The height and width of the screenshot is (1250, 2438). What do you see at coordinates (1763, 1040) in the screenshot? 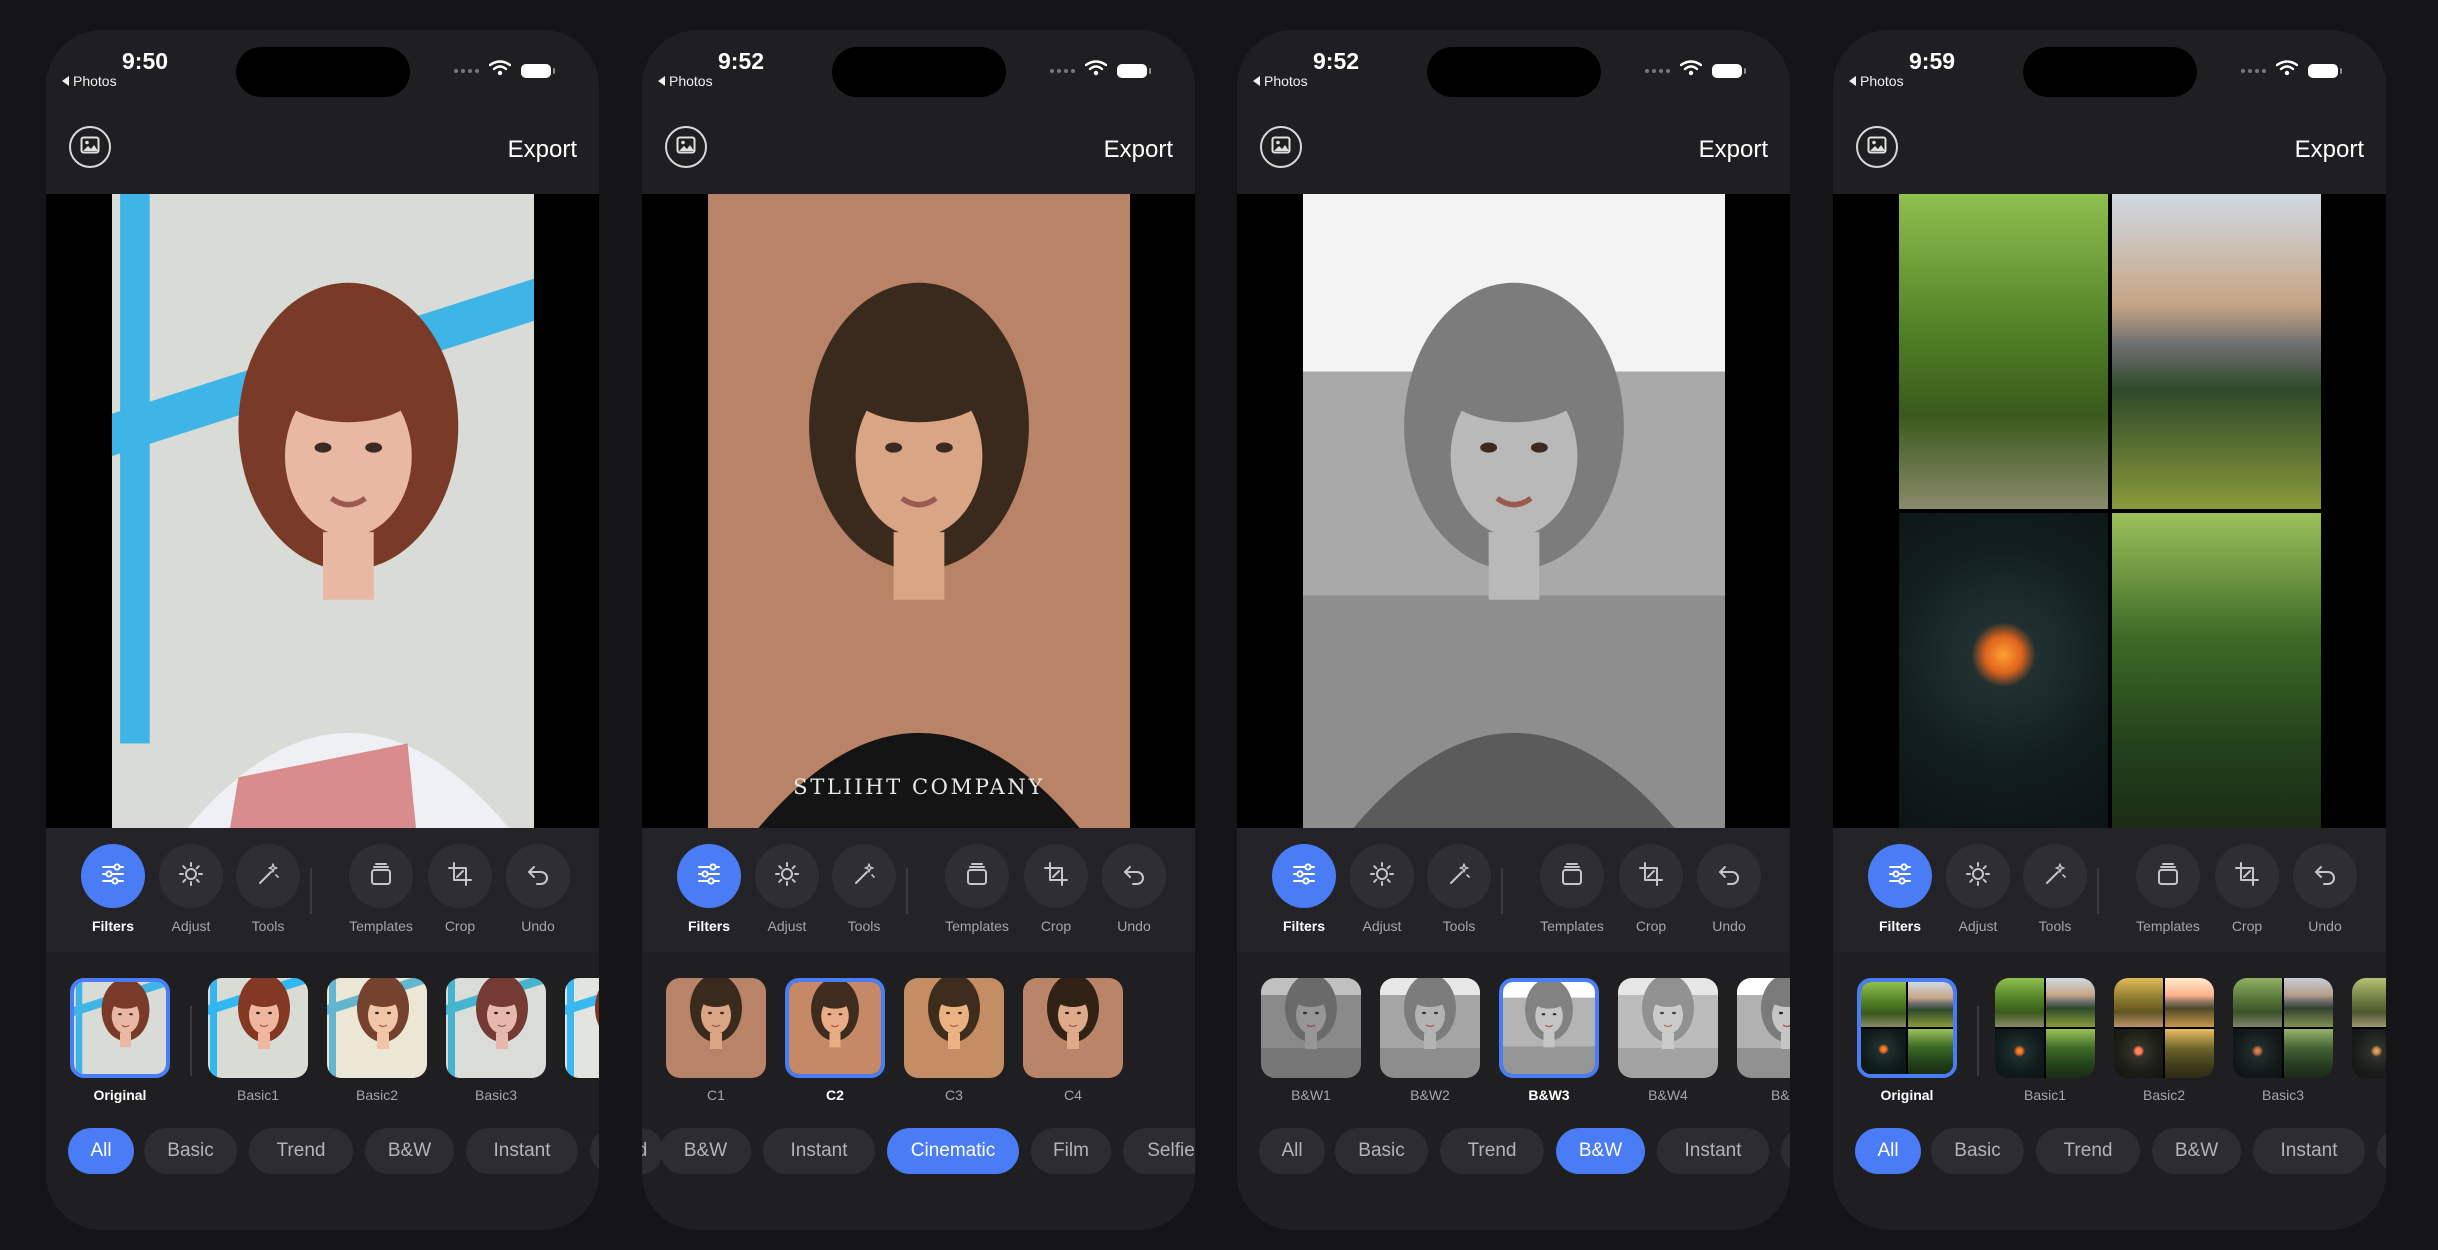
I see `filter-thumb: B&W` at bounding box center [1763, 1040].